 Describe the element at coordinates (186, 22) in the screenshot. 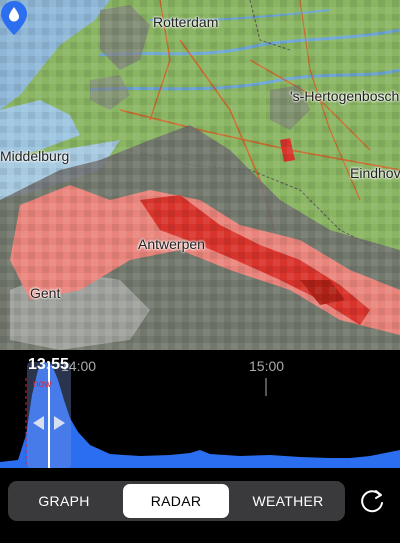

I see `city-label-rotterdam: Rotterdam` at that location.